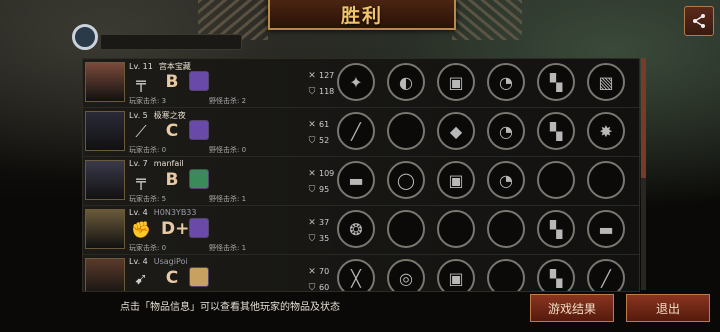 The width and height of the screenshot is (720, 332). I want to click on player-name: manfail, so click(168, 163).